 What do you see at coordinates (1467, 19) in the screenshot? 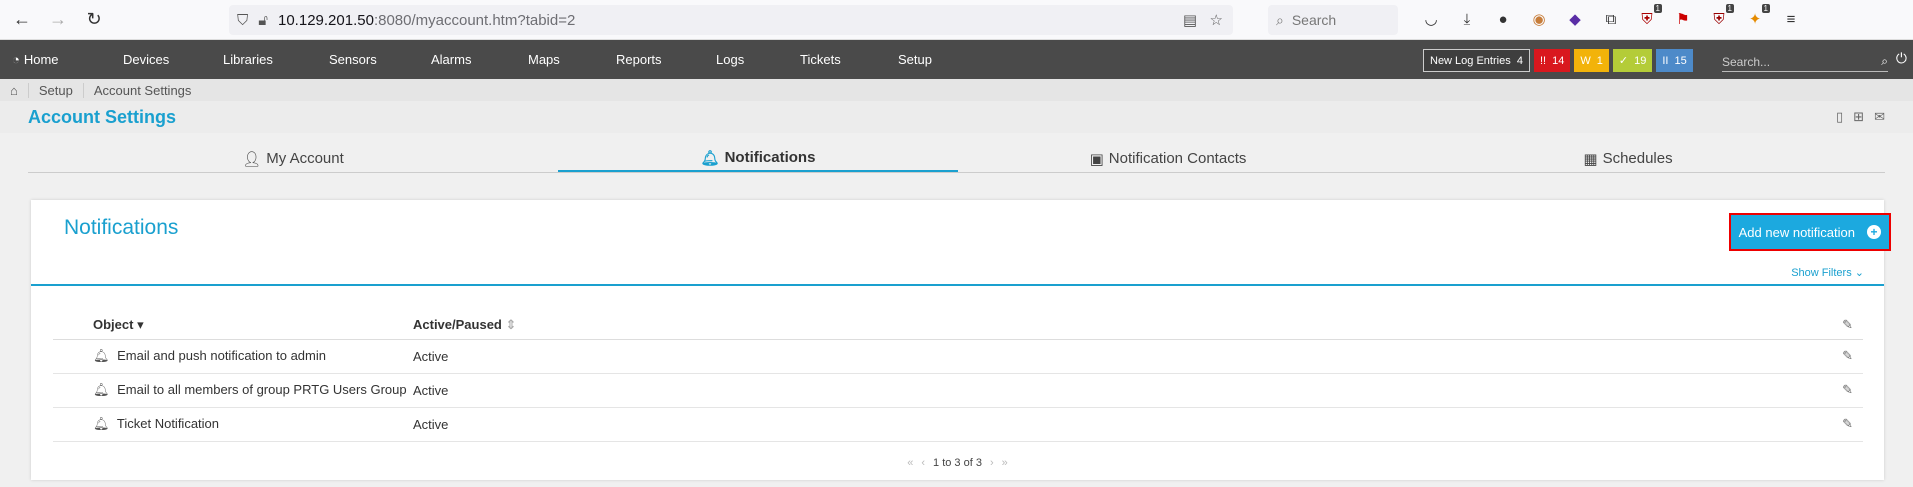
I see `download-icon: ⤓` at bounding box center [1467, 19].